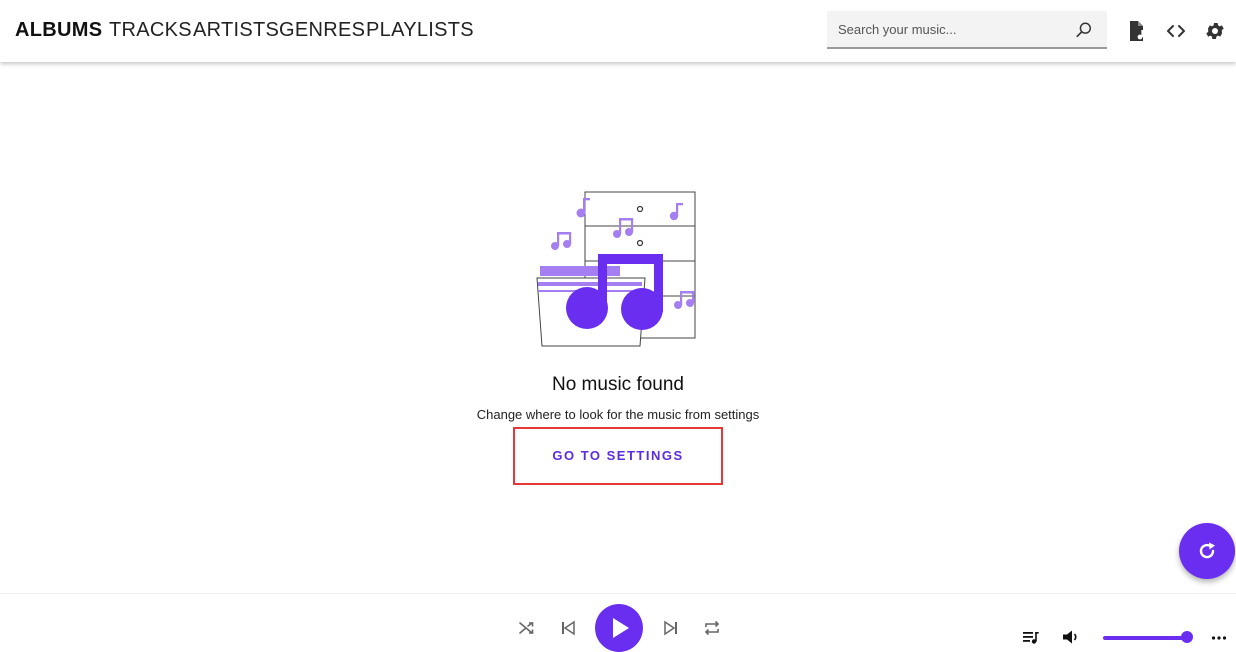 This screenshot has width=1236, height=652. Describe the element at coordinates (1071, 637) in the screenshot. I see `volume-icon` at that location.